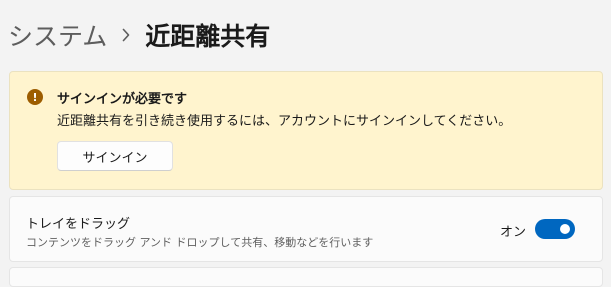 This screenshot has width=611, height=287. What do you see at coordinates (78, 224) in the screenshot?
I see `setting-title: トレイをドラッグ` at bounding box center [78, 224].